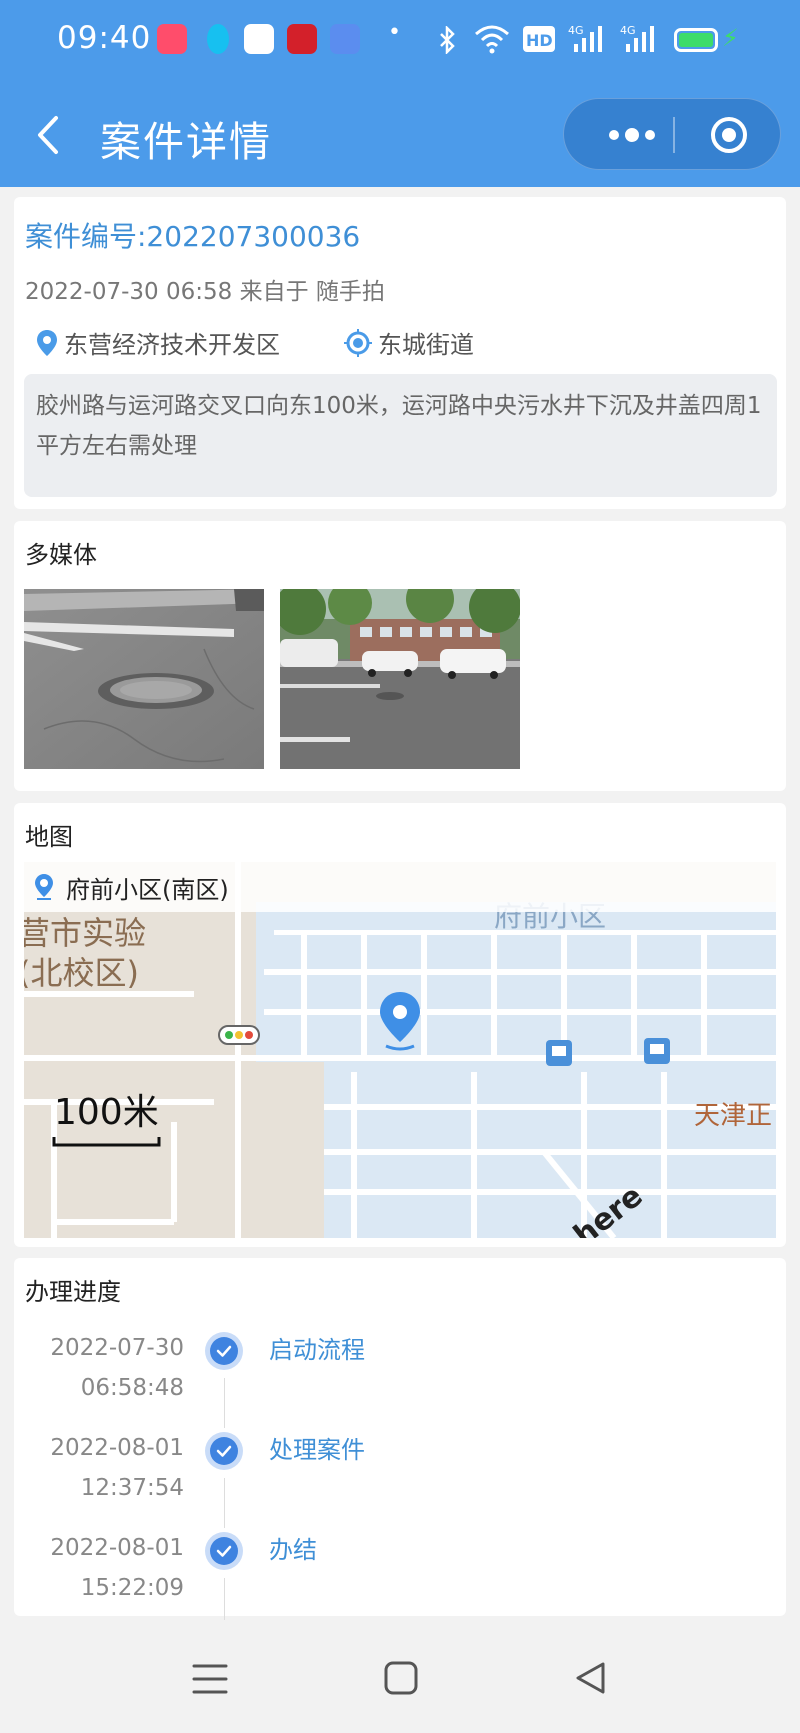  I want to click on status-bar: 09:40 • HD 4G 4G ⚡, so click(400, 40).